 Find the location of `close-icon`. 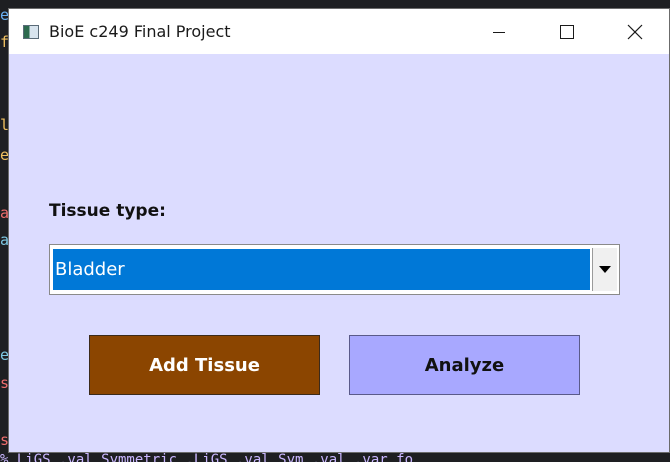

close-icon is located at coordinates (635, 31).